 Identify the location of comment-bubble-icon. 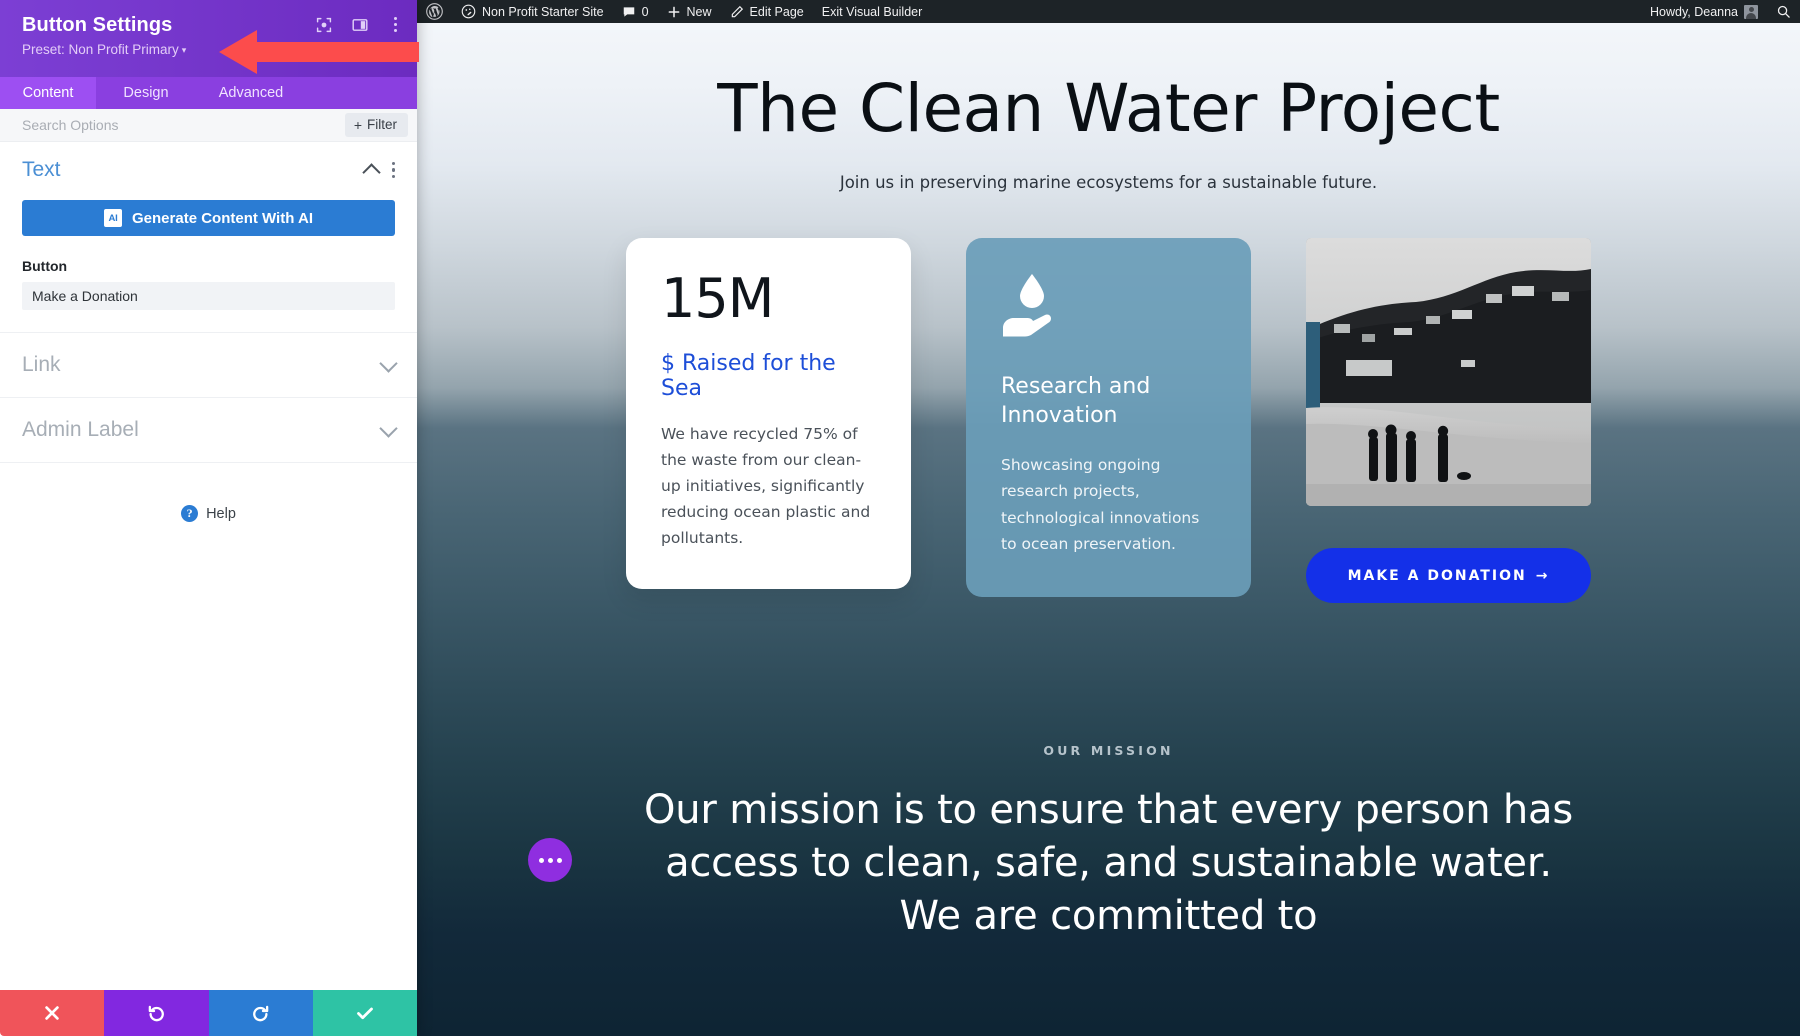
(628, 11).